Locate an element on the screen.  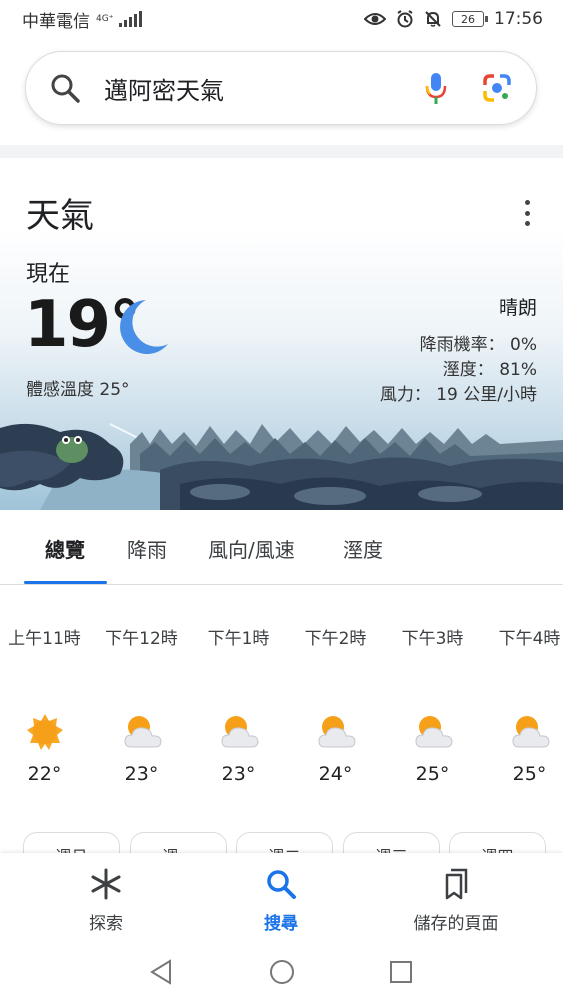
hour-label: 下午2時 is located at coordinates (335, 639).